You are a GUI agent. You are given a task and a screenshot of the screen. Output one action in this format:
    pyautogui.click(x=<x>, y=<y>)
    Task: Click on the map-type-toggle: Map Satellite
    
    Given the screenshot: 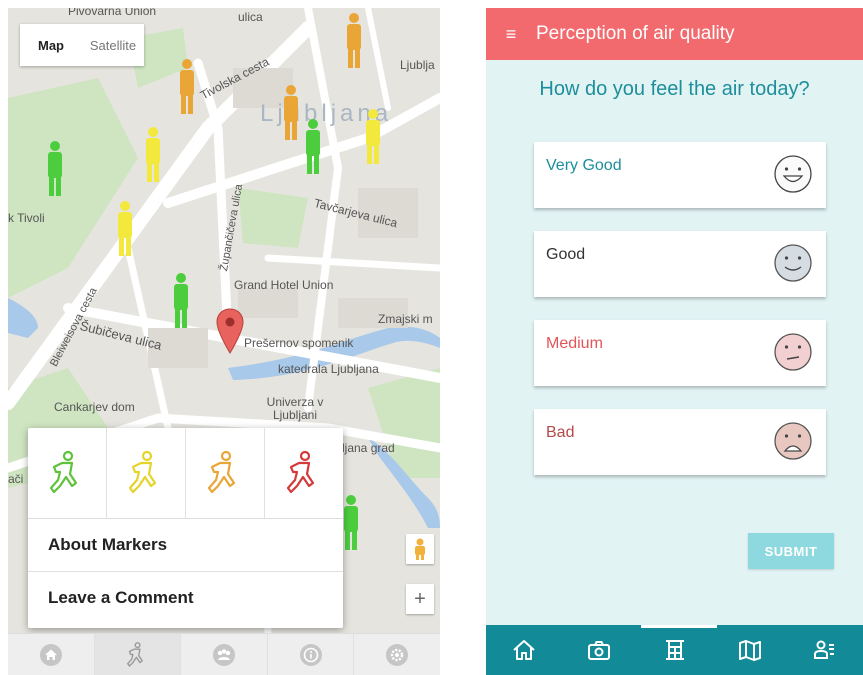 What is the action you would take?
    pyautogui.click(x=82, y=45)
    